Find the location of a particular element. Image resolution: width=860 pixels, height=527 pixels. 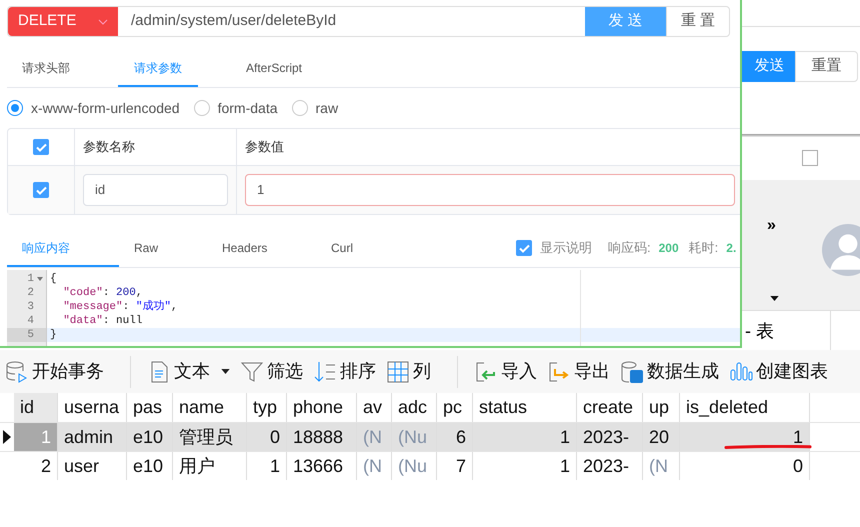

toolbar-button: 创建图表 is located at coordinates (778, 371).